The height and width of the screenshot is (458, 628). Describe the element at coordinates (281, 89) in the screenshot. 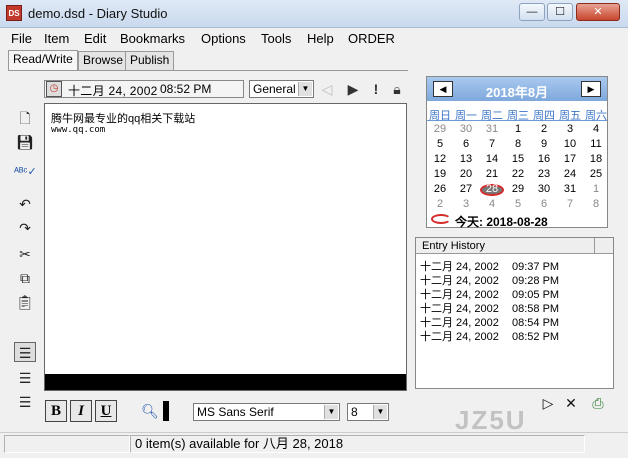

I see `category-select: General ▼` at that location.